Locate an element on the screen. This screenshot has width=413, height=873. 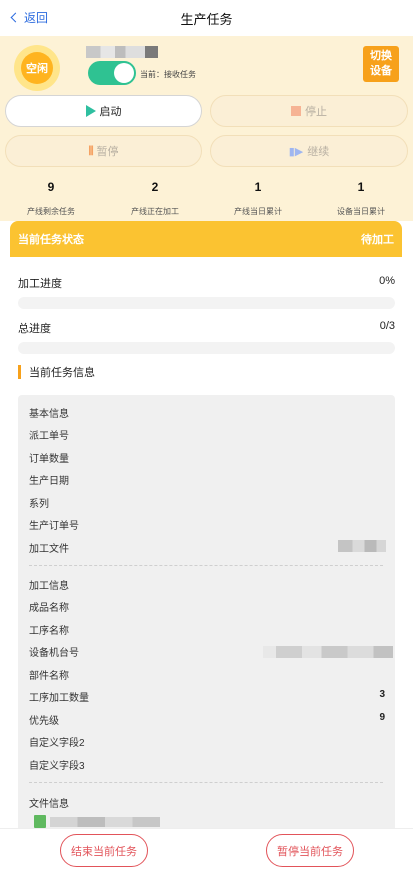
total-label: 总进度 is located at coordinates (34, 329).